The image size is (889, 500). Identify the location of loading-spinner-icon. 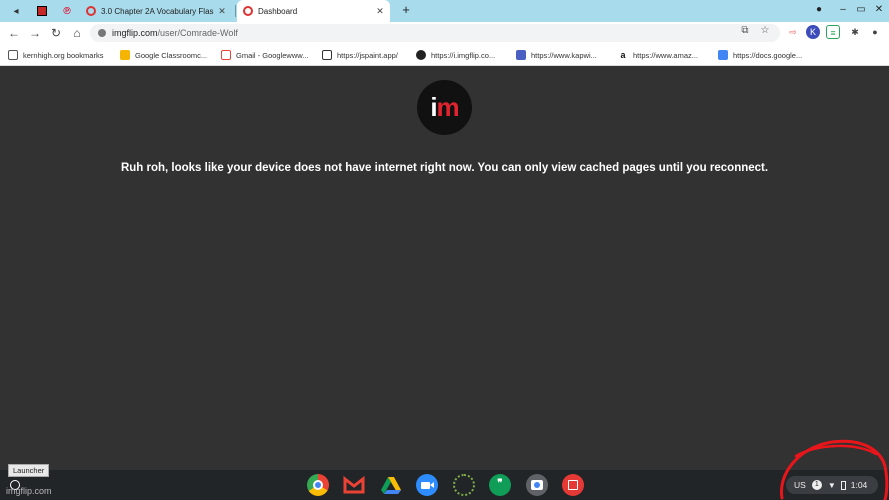
(464, 485).